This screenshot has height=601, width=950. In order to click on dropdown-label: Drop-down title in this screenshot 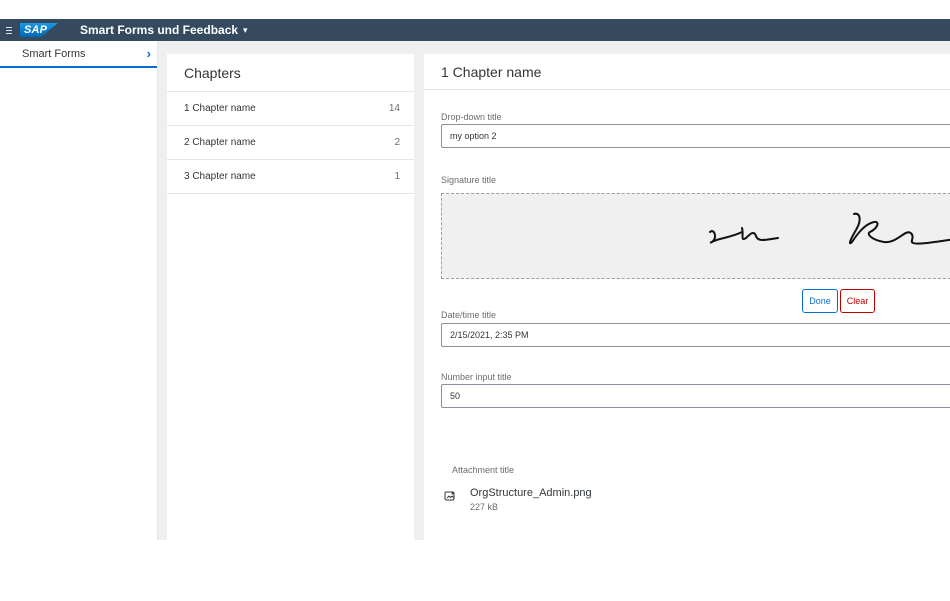, I will do `click(471, 117)`.